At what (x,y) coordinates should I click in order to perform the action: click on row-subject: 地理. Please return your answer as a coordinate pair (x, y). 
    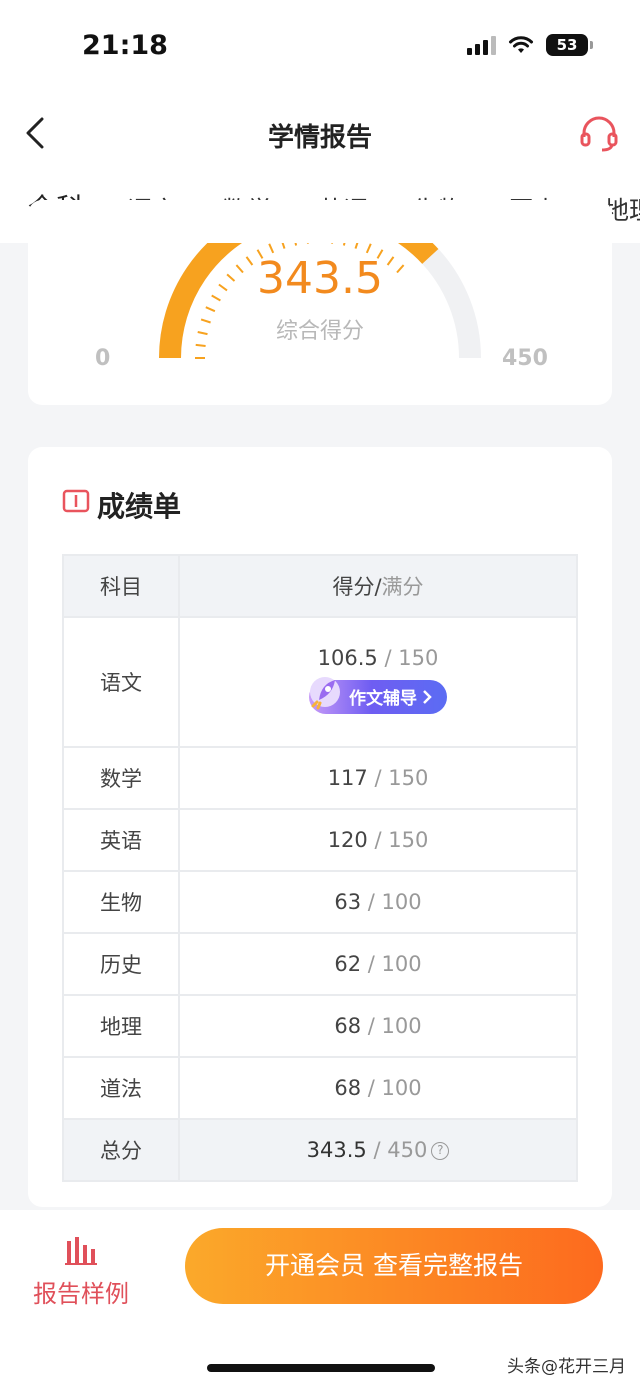
    Looking at the image, I should click on (121, 1026).